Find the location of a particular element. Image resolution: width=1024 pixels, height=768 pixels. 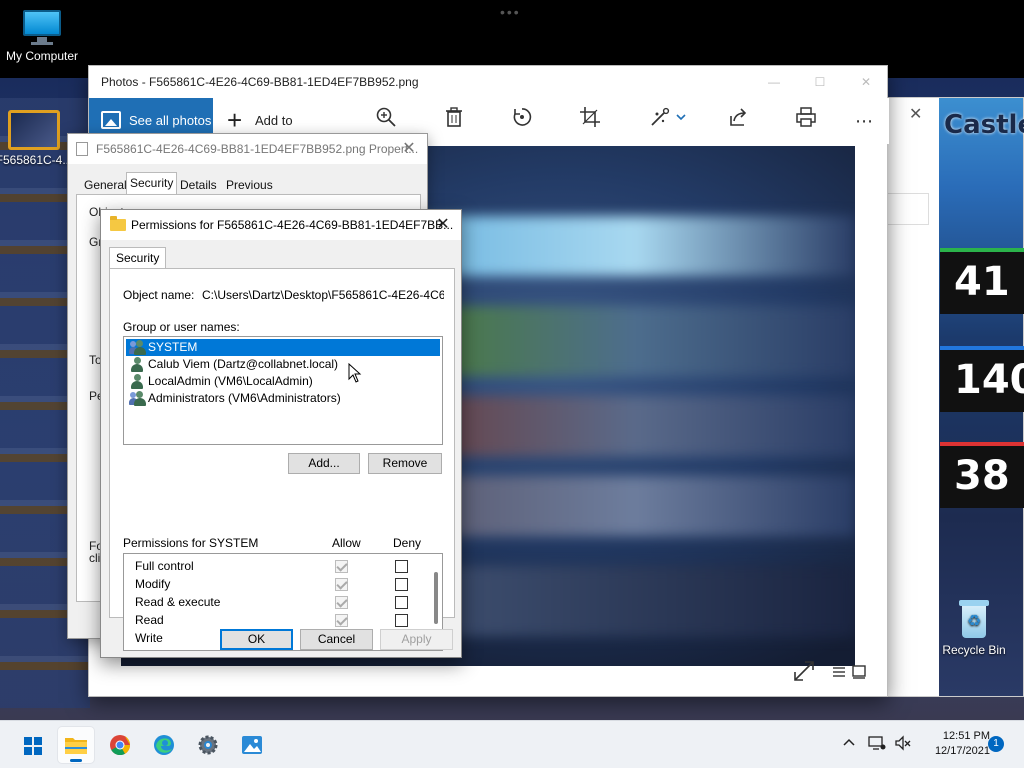

edge-icon is located at coordinates (164, 745).